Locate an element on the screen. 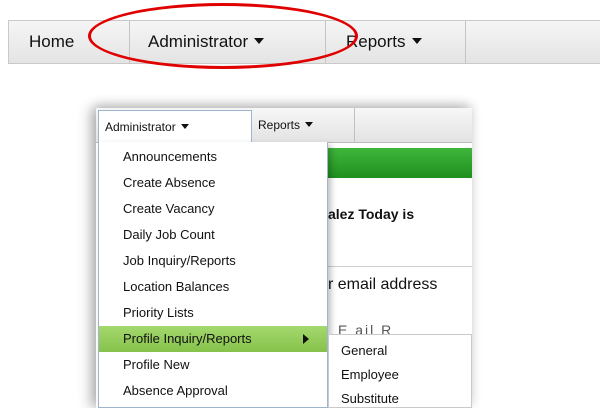 The image size is (600, 408). menu-item-job-inquiry-reports: Job Inquiry/Reports is located at coordinates (213, 261).